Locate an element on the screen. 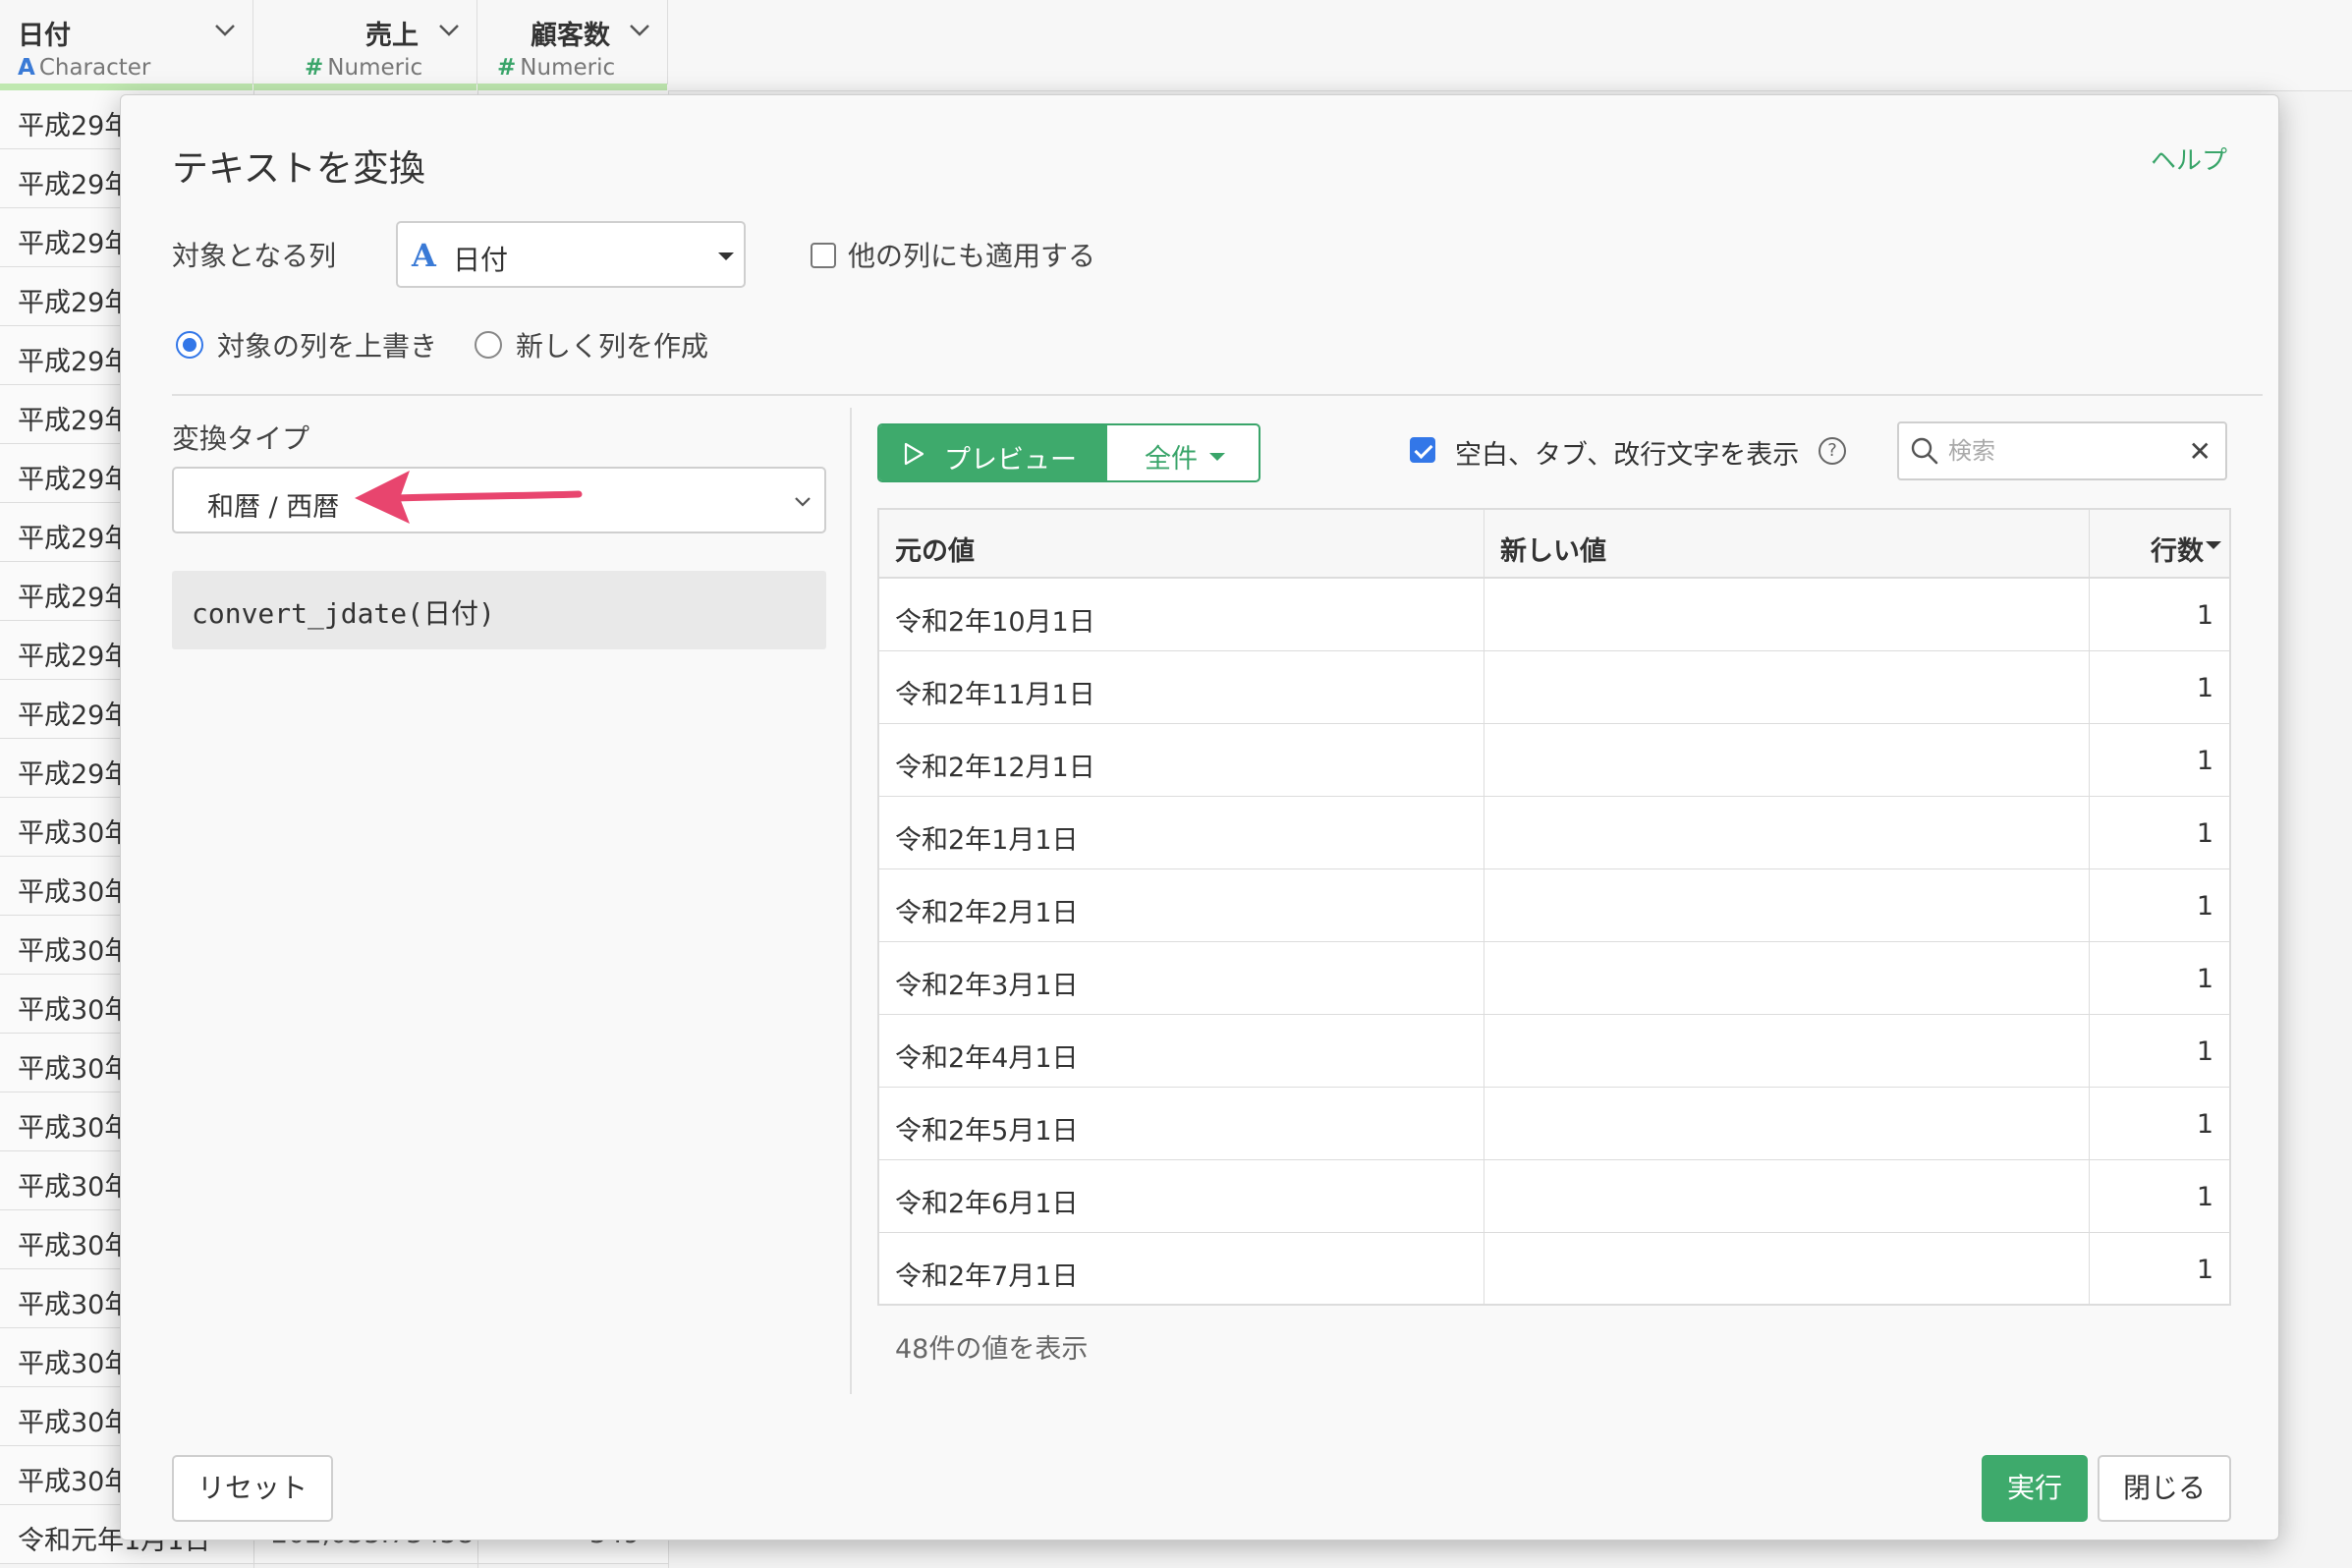  column-header-customers: 顧客数 # Numeric is located at coordinates (572, 45).